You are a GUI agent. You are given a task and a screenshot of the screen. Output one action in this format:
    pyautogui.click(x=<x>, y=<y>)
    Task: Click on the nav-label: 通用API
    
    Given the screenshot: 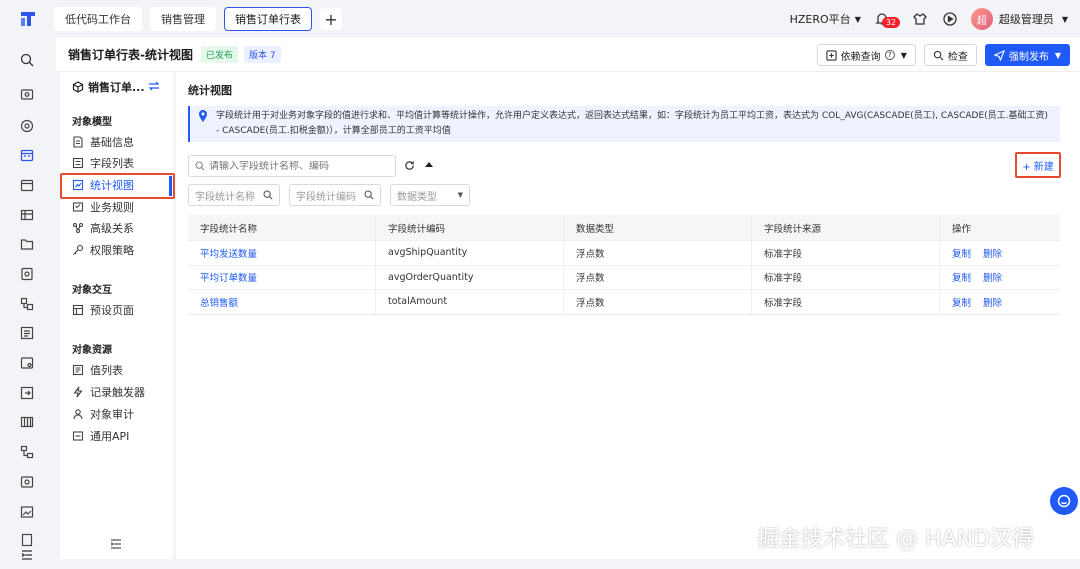 What is the action you would take?
    pyautogui.click(x=110, y=436)
    